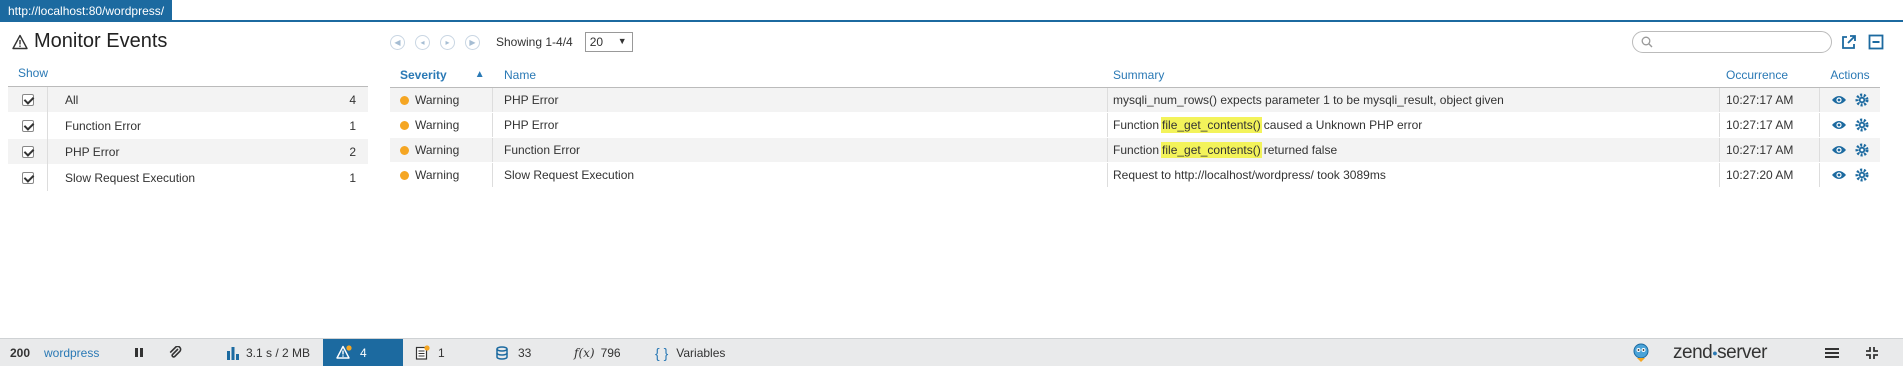 The image size is (1903, 366). What do you see at coordinates (447, 42) in the screenshot?
I see `next-page-icon: ▸` at bounding box center [447, 42].